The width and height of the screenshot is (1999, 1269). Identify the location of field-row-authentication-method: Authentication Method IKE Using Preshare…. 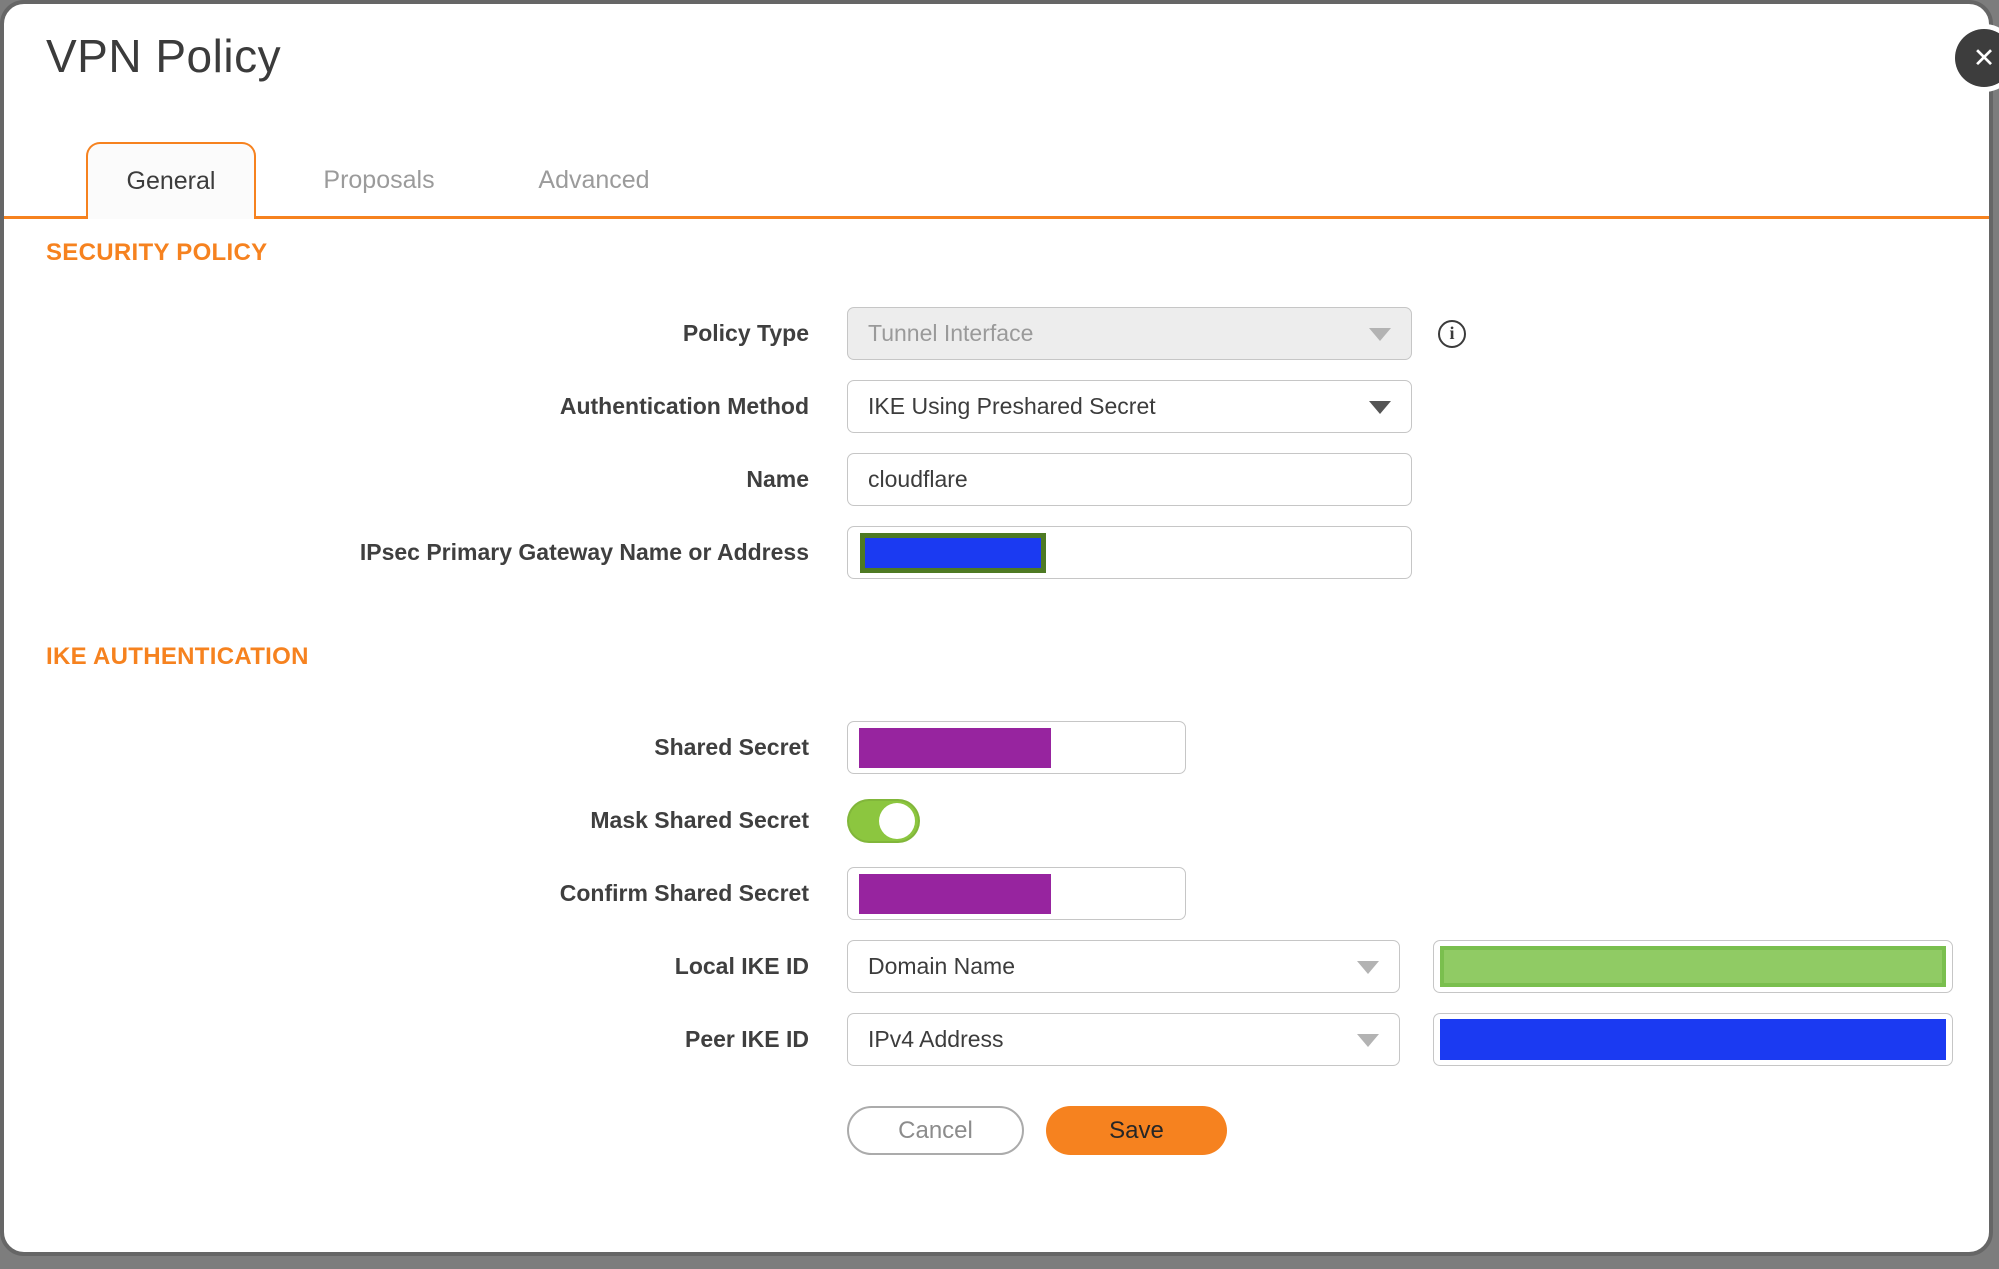
(996, 406).